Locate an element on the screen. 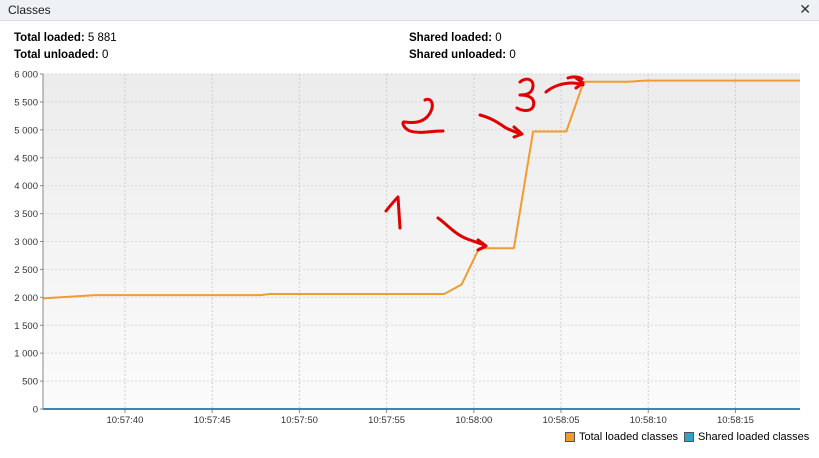  y-tick-label: 500 is located at coordinates (30, 382).